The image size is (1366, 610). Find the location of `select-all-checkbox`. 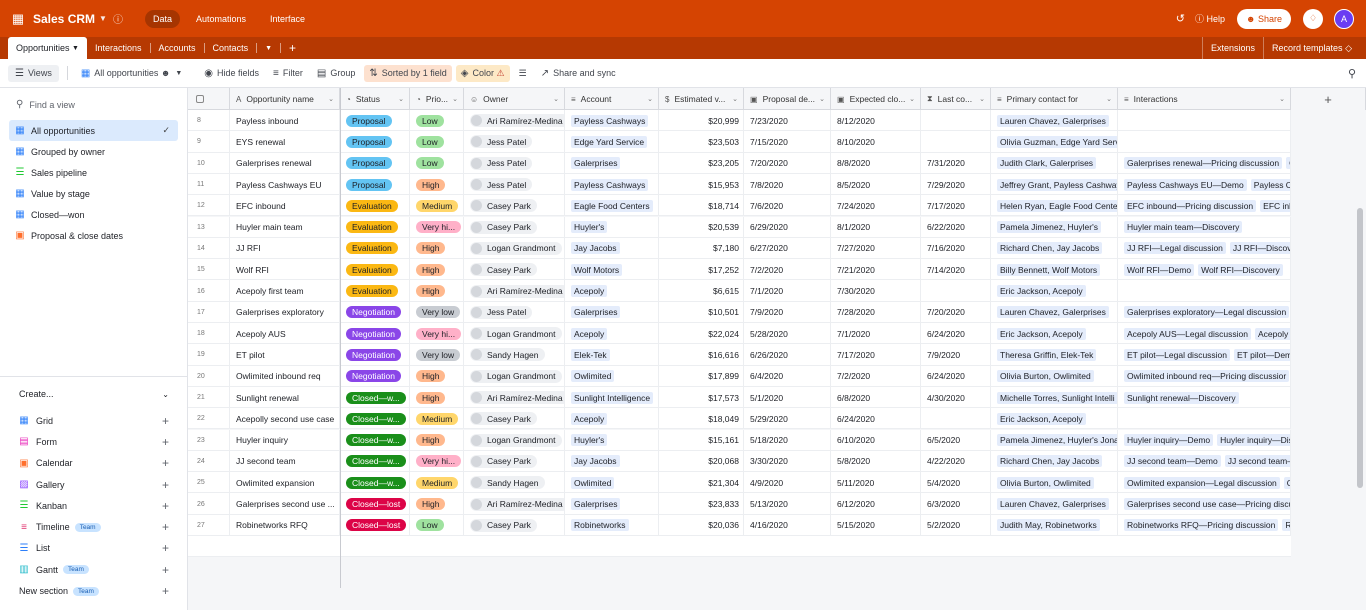

select-all-checkbox is located at coordinates (209, 99).